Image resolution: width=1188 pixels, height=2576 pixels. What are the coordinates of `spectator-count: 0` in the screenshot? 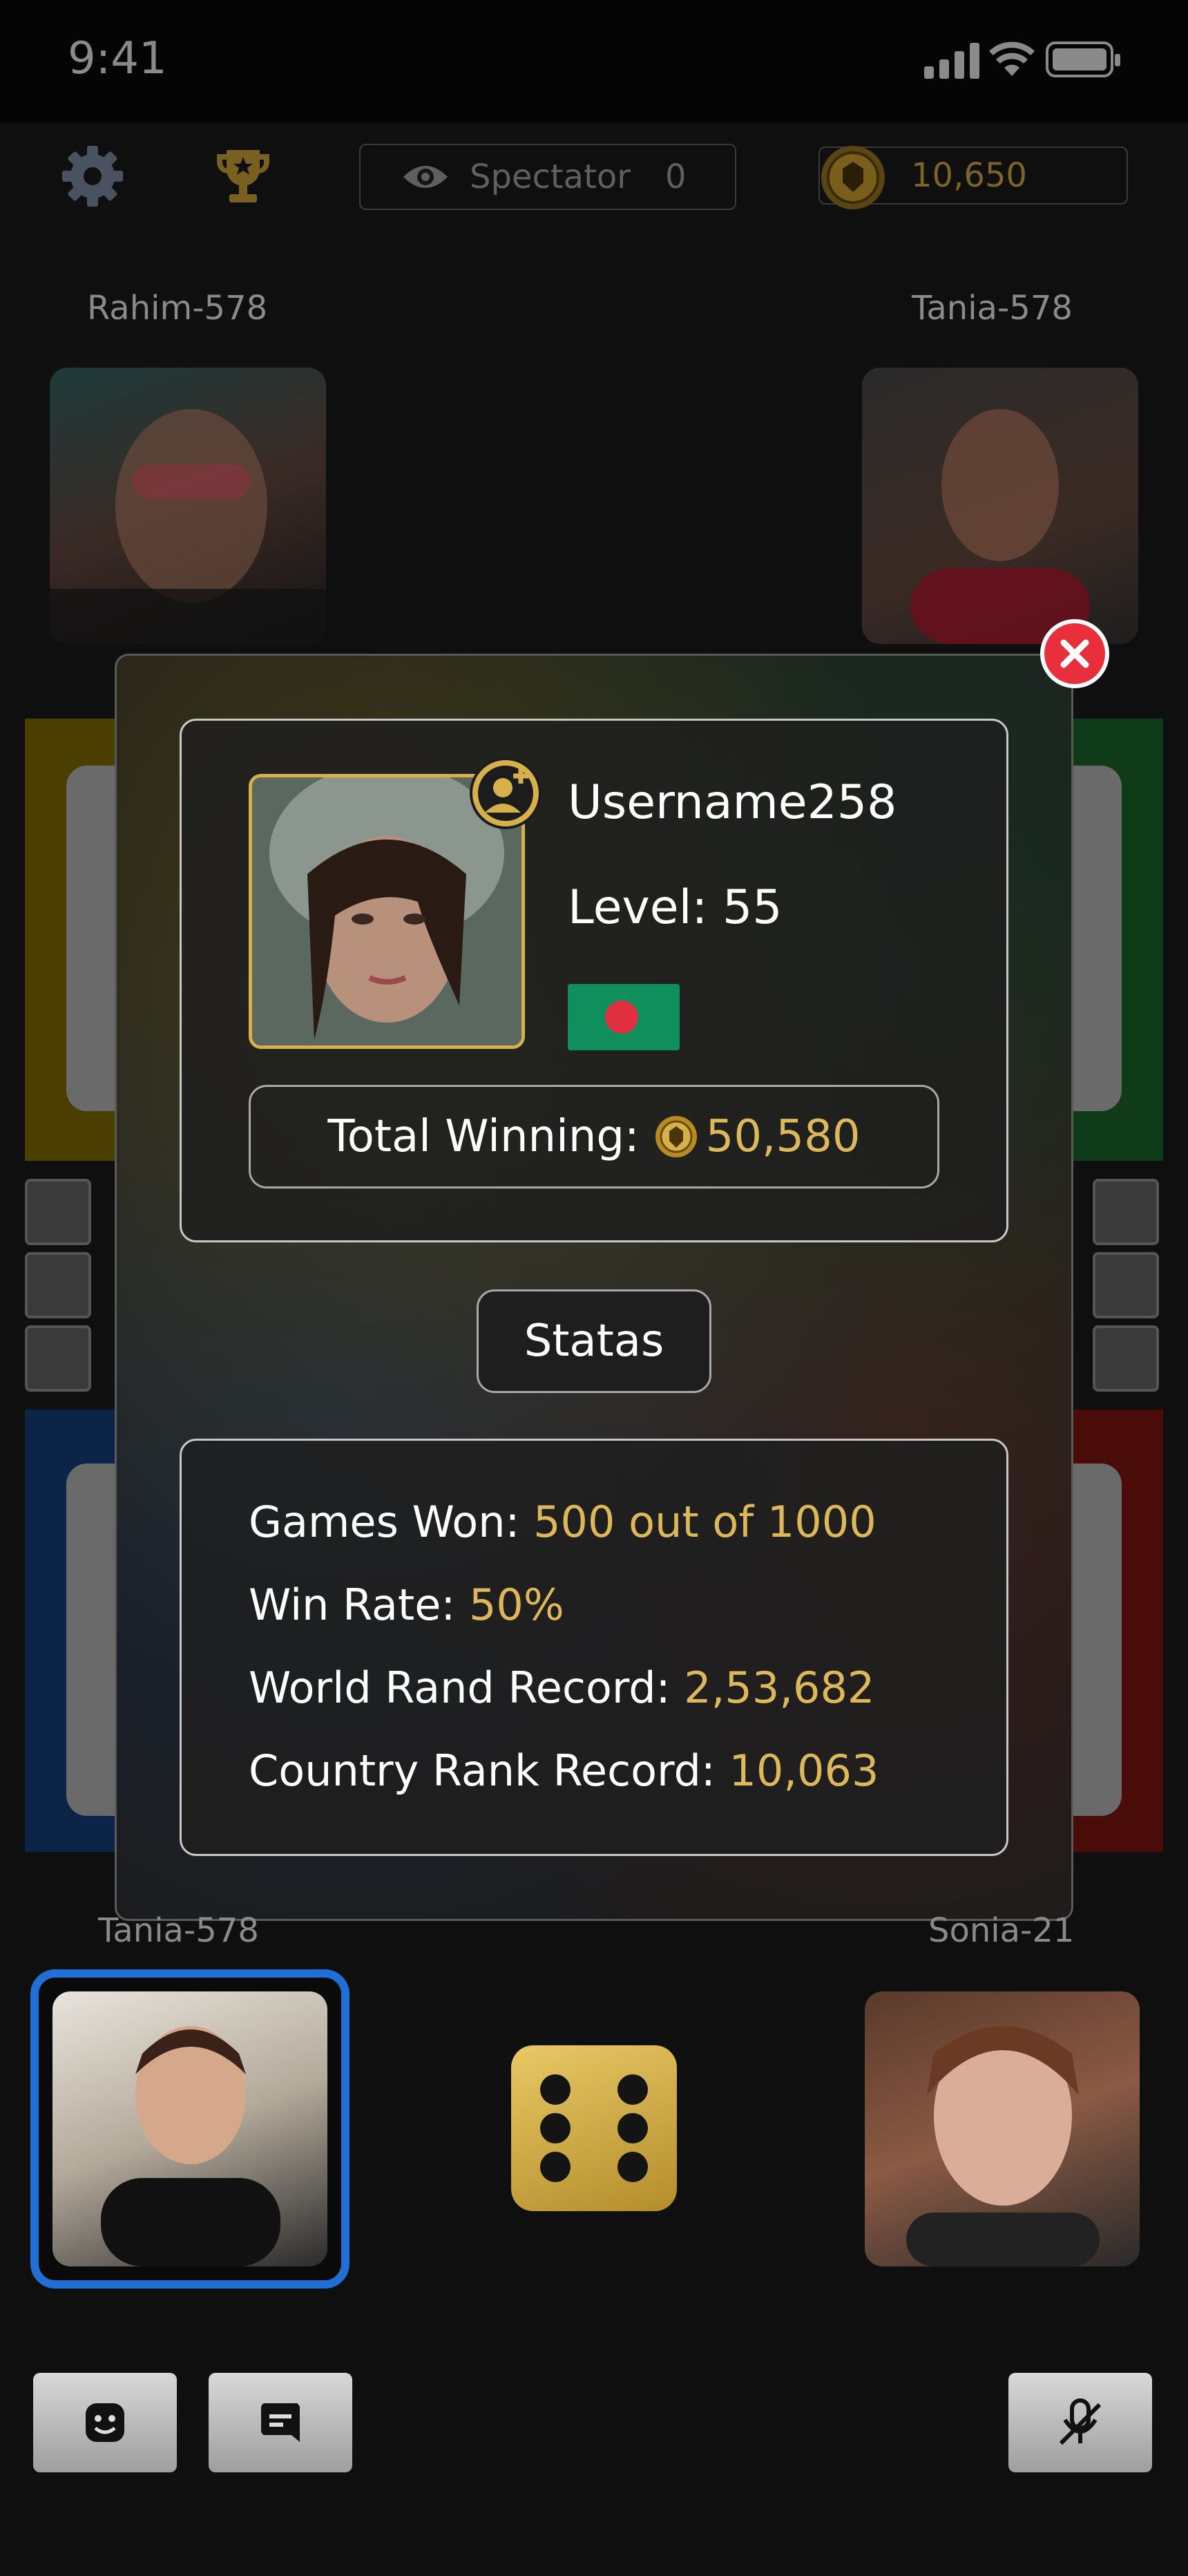 It's located at (676, 177).